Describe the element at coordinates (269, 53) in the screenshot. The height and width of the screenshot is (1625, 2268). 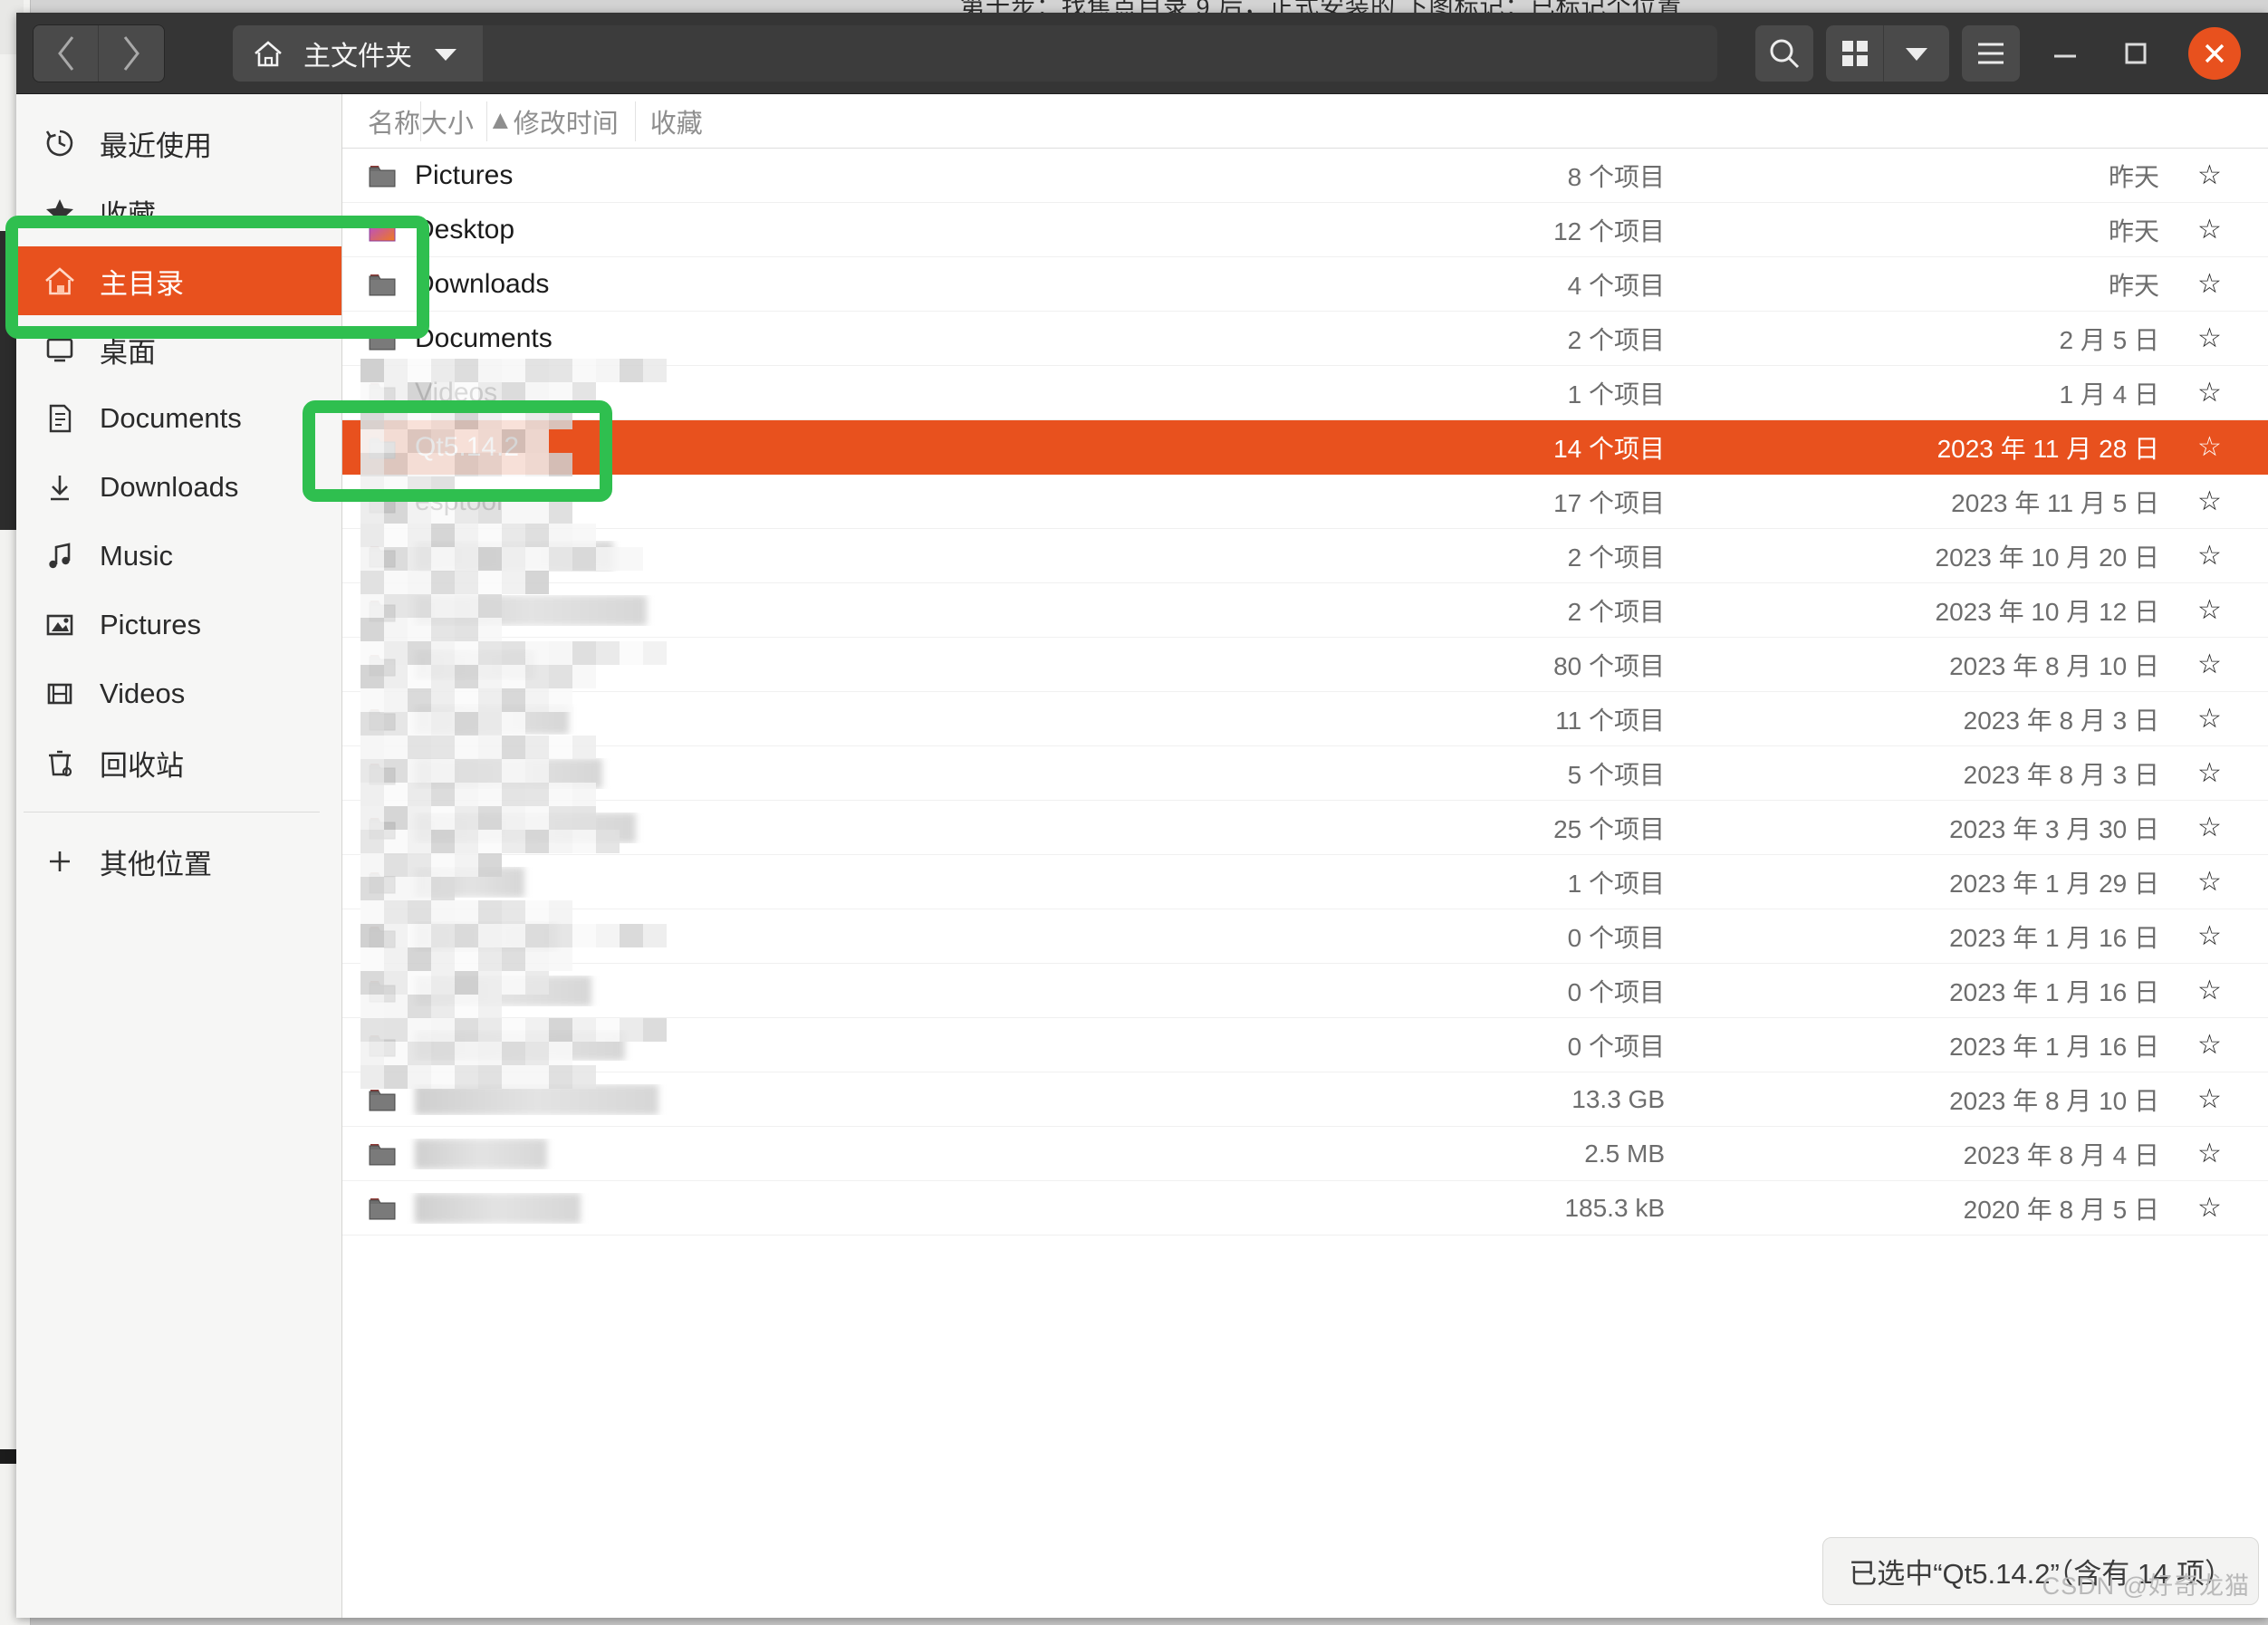
I see `home-icon` at that location.